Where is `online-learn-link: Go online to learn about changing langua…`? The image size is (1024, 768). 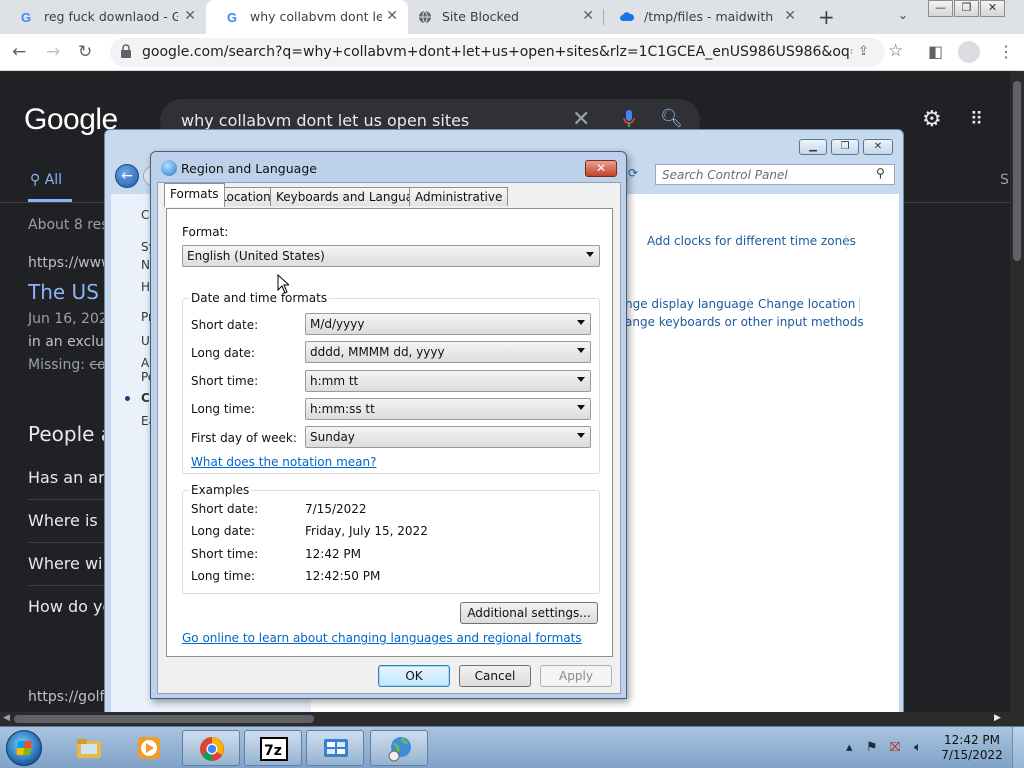
online-learn-link: Go online to learn about changing langua… is located at coordinates (382, 638).